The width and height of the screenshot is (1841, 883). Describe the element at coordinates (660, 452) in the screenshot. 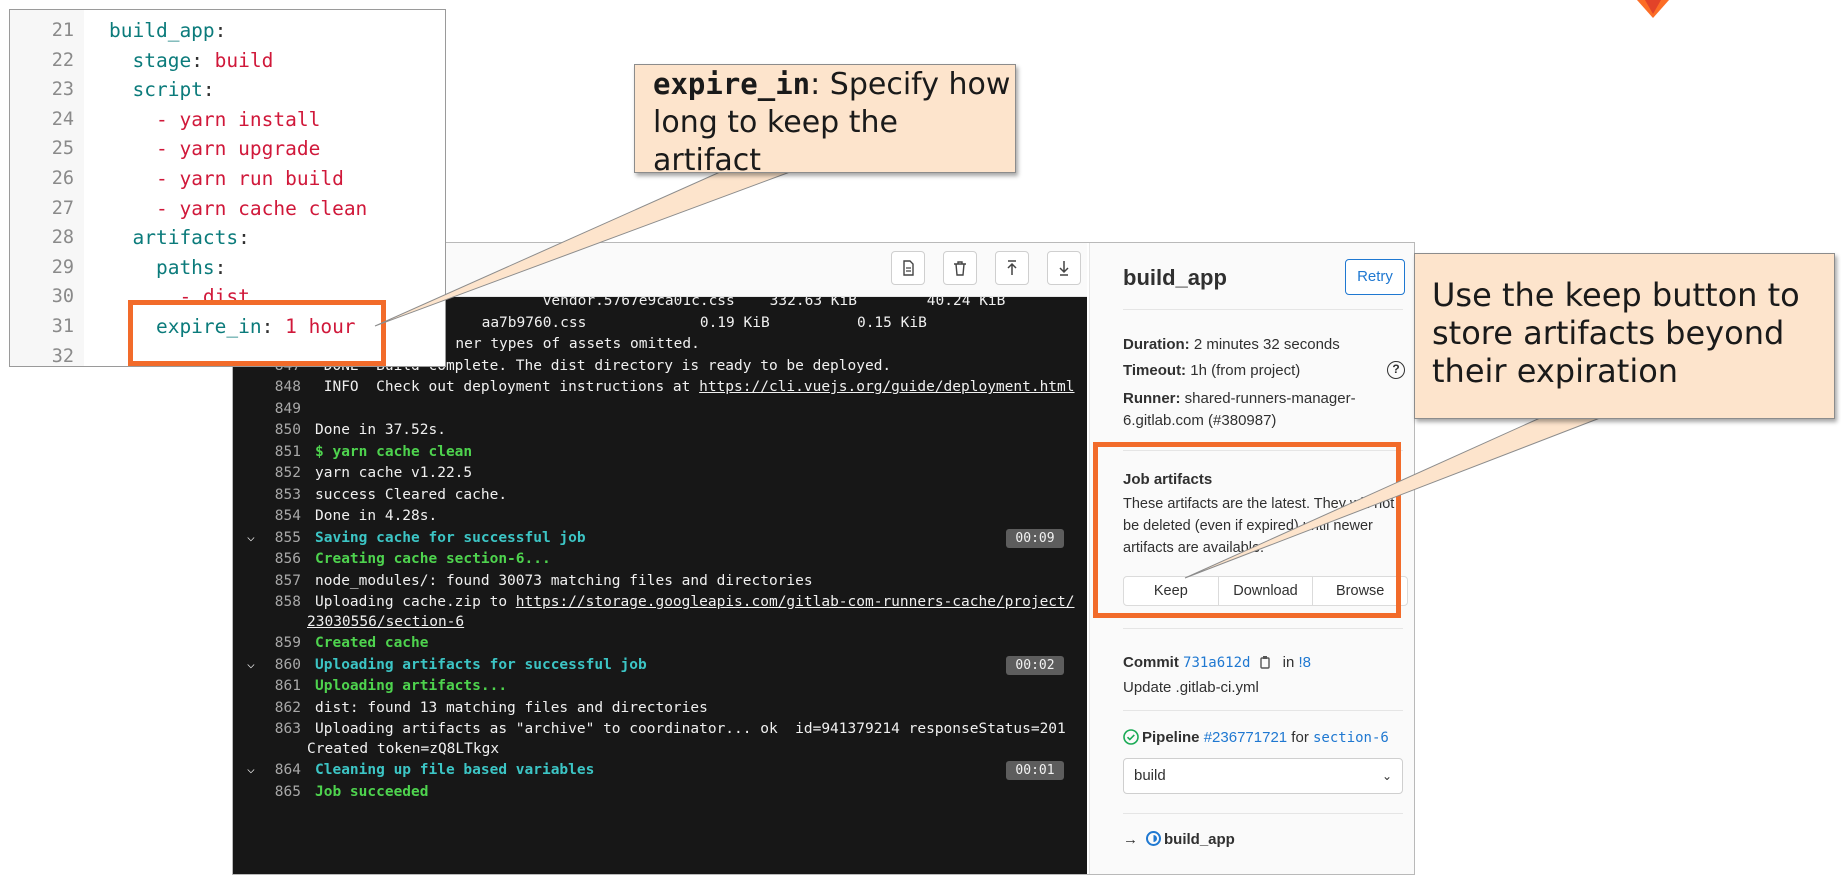

I see `log-line: 851 $ yarn cache clean` at that location.